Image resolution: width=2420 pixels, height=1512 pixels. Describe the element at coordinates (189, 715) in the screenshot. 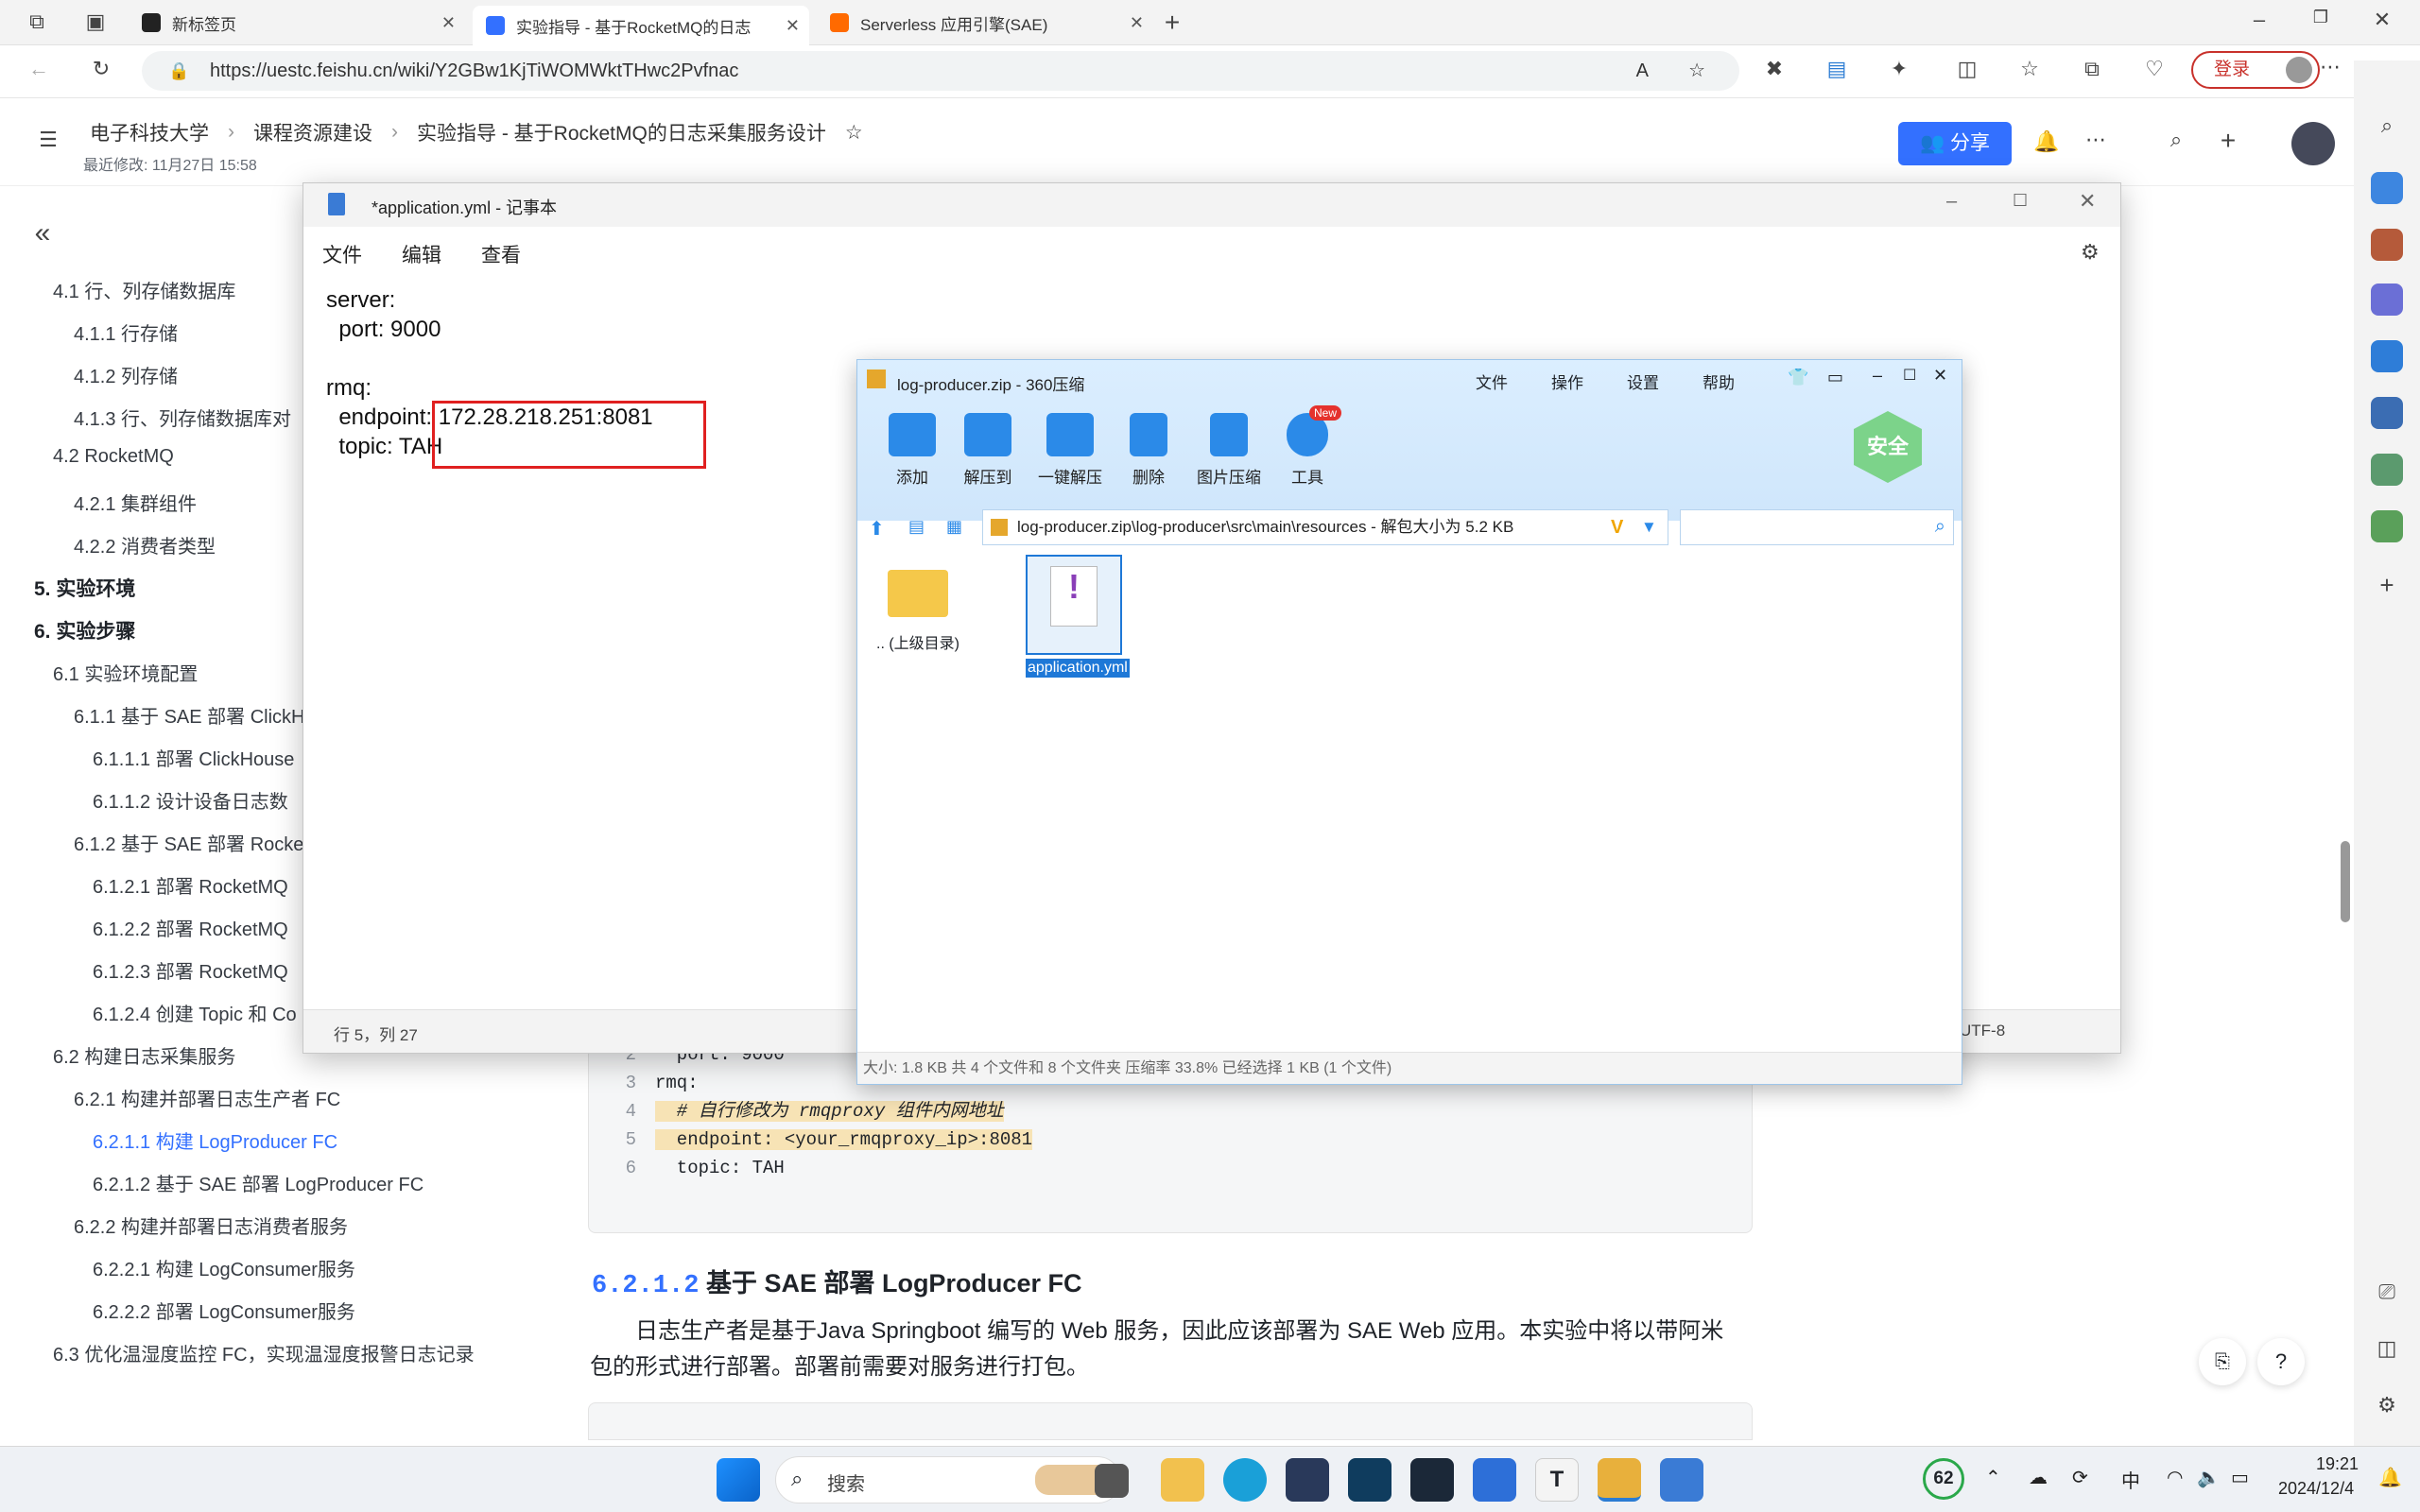

I see `toc-item: 6.1.1 基于 SAE 部署 ClickH` at that location.